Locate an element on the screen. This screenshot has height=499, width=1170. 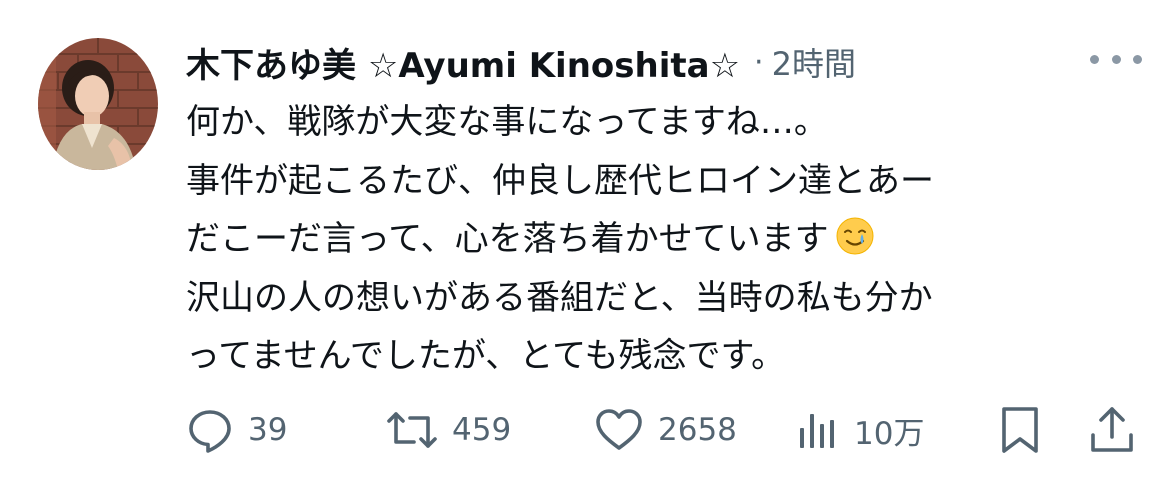
share-button is located at coordinates (1112, 430).